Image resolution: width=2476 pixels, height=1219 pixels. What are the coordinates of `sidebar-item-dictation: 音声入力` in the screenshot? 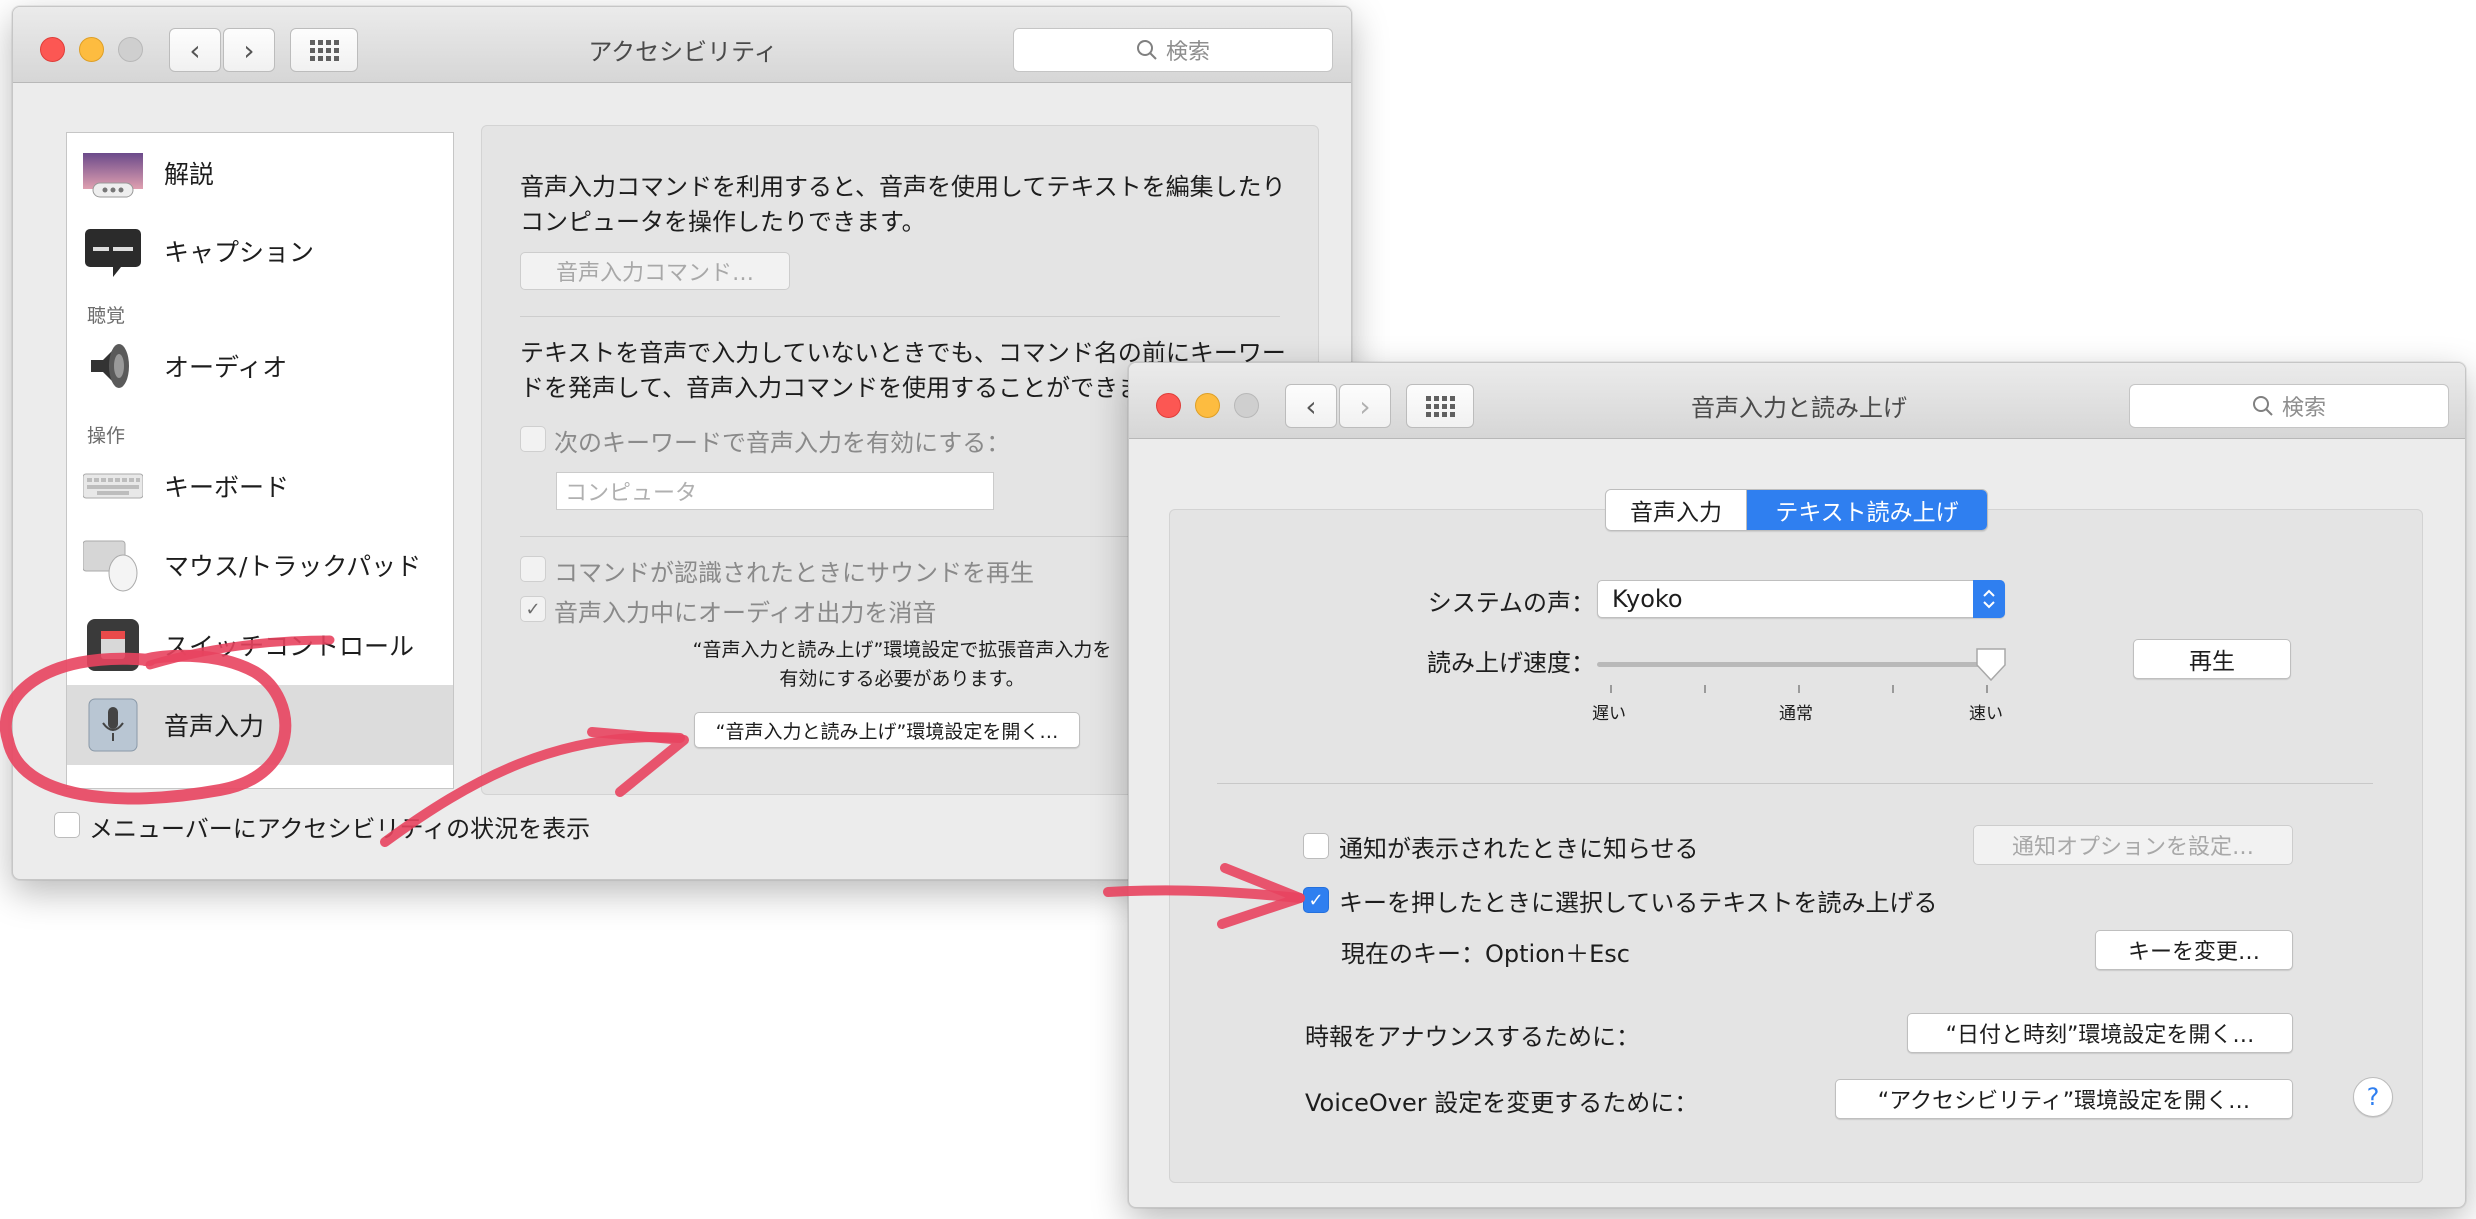 It's located at (260, 725).